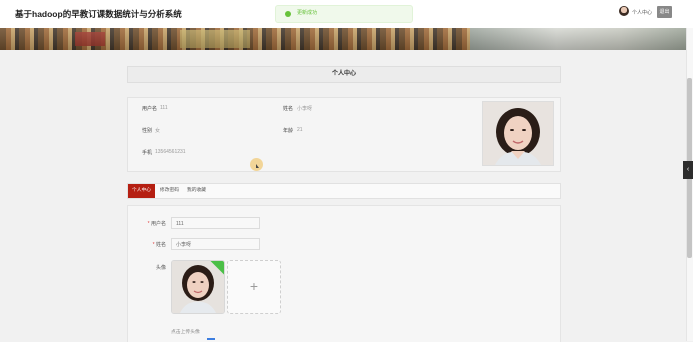  I want to click on profile-photo, so click(518, 133).